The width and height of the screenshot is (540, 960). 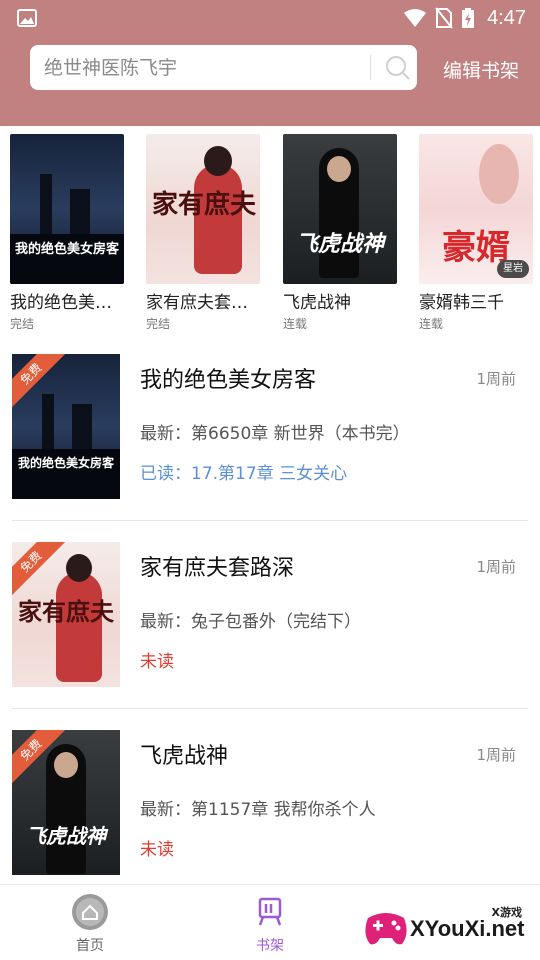 I want to click on book-cover: 家有庶夫, so click(x=203, y=209).